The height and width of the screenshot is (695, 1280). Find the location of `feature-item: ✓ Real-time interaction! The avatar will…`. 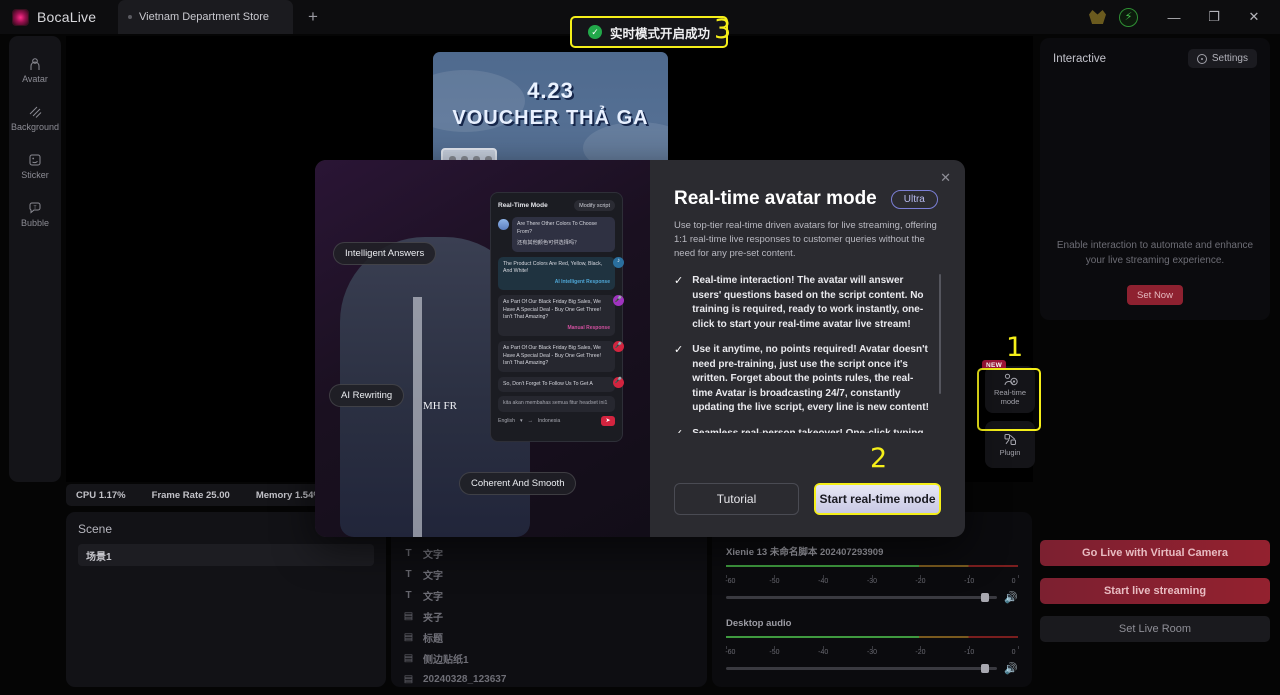

feature-item: ✓ Real-time interaction! The avatar will… is located at coordinates (801, 303).